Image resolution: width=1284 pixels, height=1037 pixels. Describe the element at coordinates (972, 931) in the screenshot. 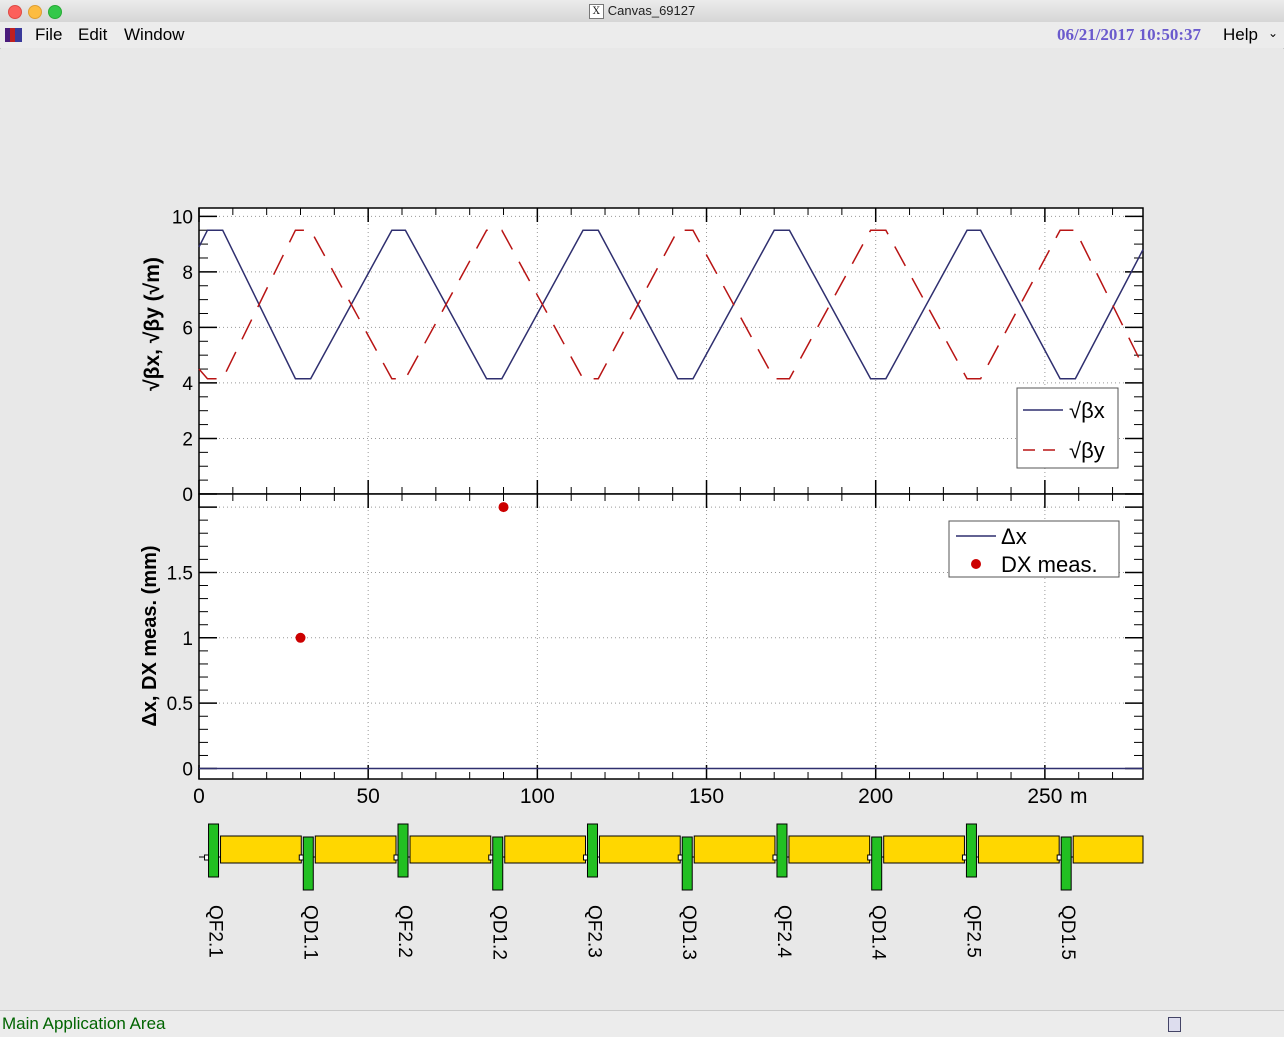

I see `quad-label-QF2.5: QF2.5` at that location.